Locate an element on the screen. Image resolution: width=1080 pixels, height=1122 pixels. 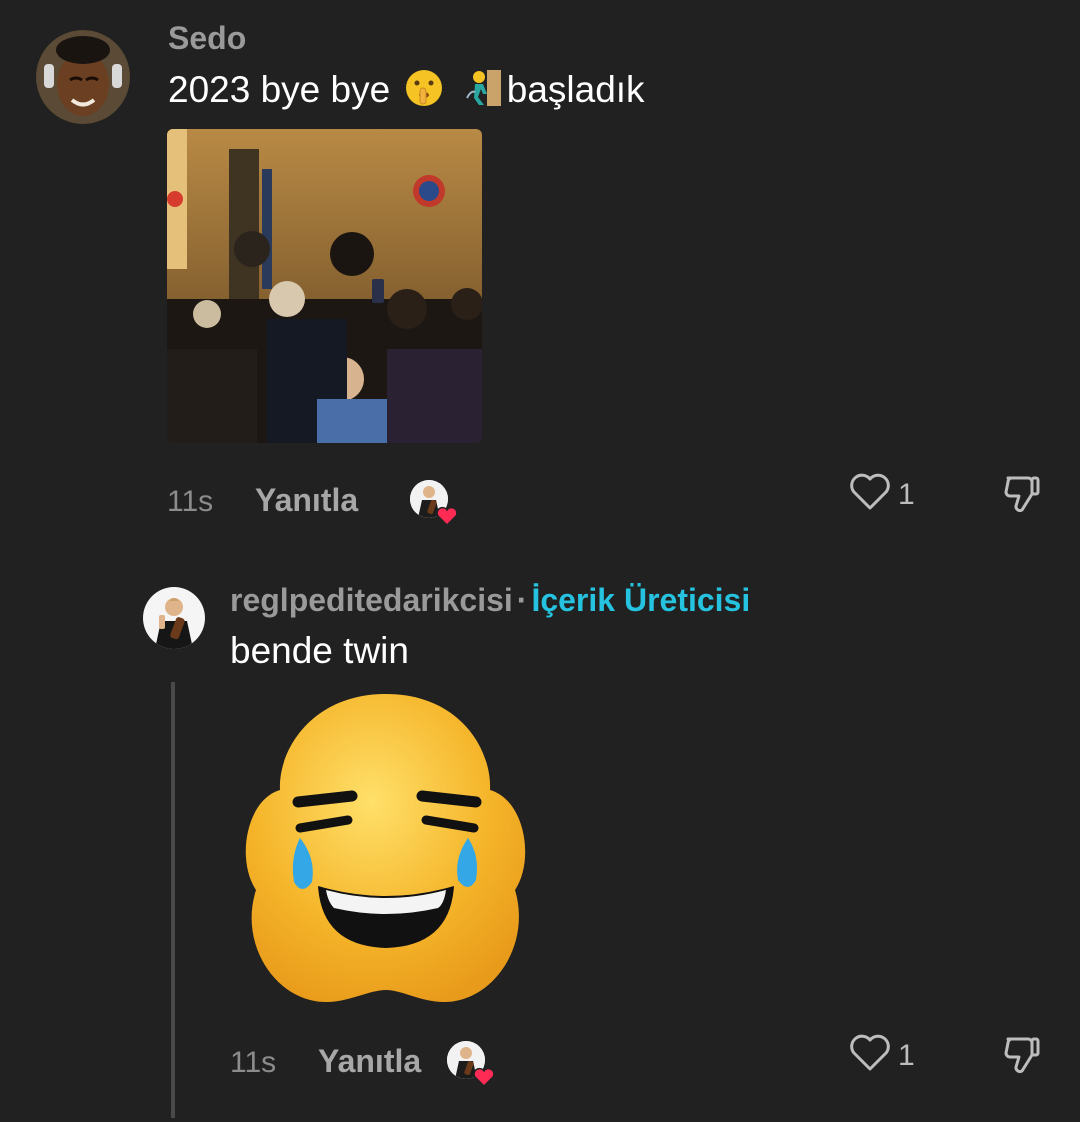
comment-text: 2023 bye bye başladık is located at coordinates (406, 92).